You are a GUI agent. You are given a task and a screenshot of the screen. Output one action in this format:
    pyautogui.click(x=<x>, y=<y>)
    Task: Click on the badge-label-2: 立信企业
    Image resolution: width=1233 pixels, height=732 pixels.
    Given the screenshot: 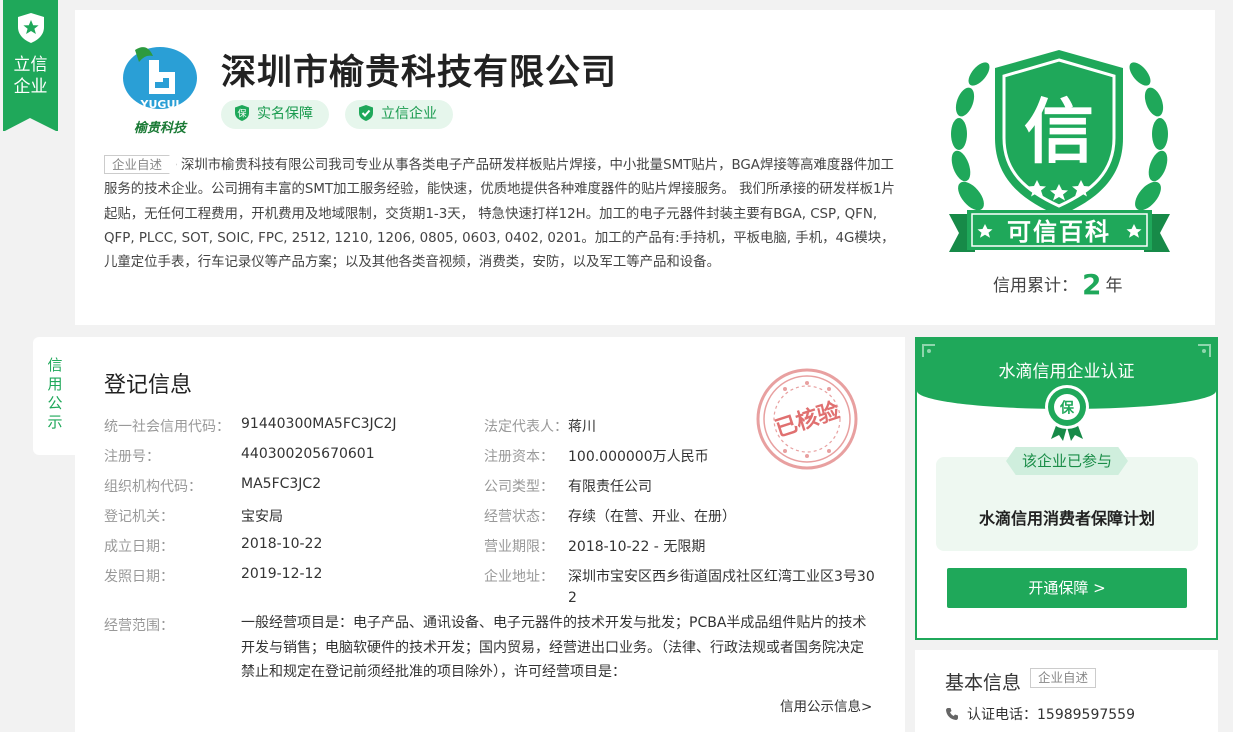 What is the action you would take?
    pyautogui.click(x=409, y=114)
    